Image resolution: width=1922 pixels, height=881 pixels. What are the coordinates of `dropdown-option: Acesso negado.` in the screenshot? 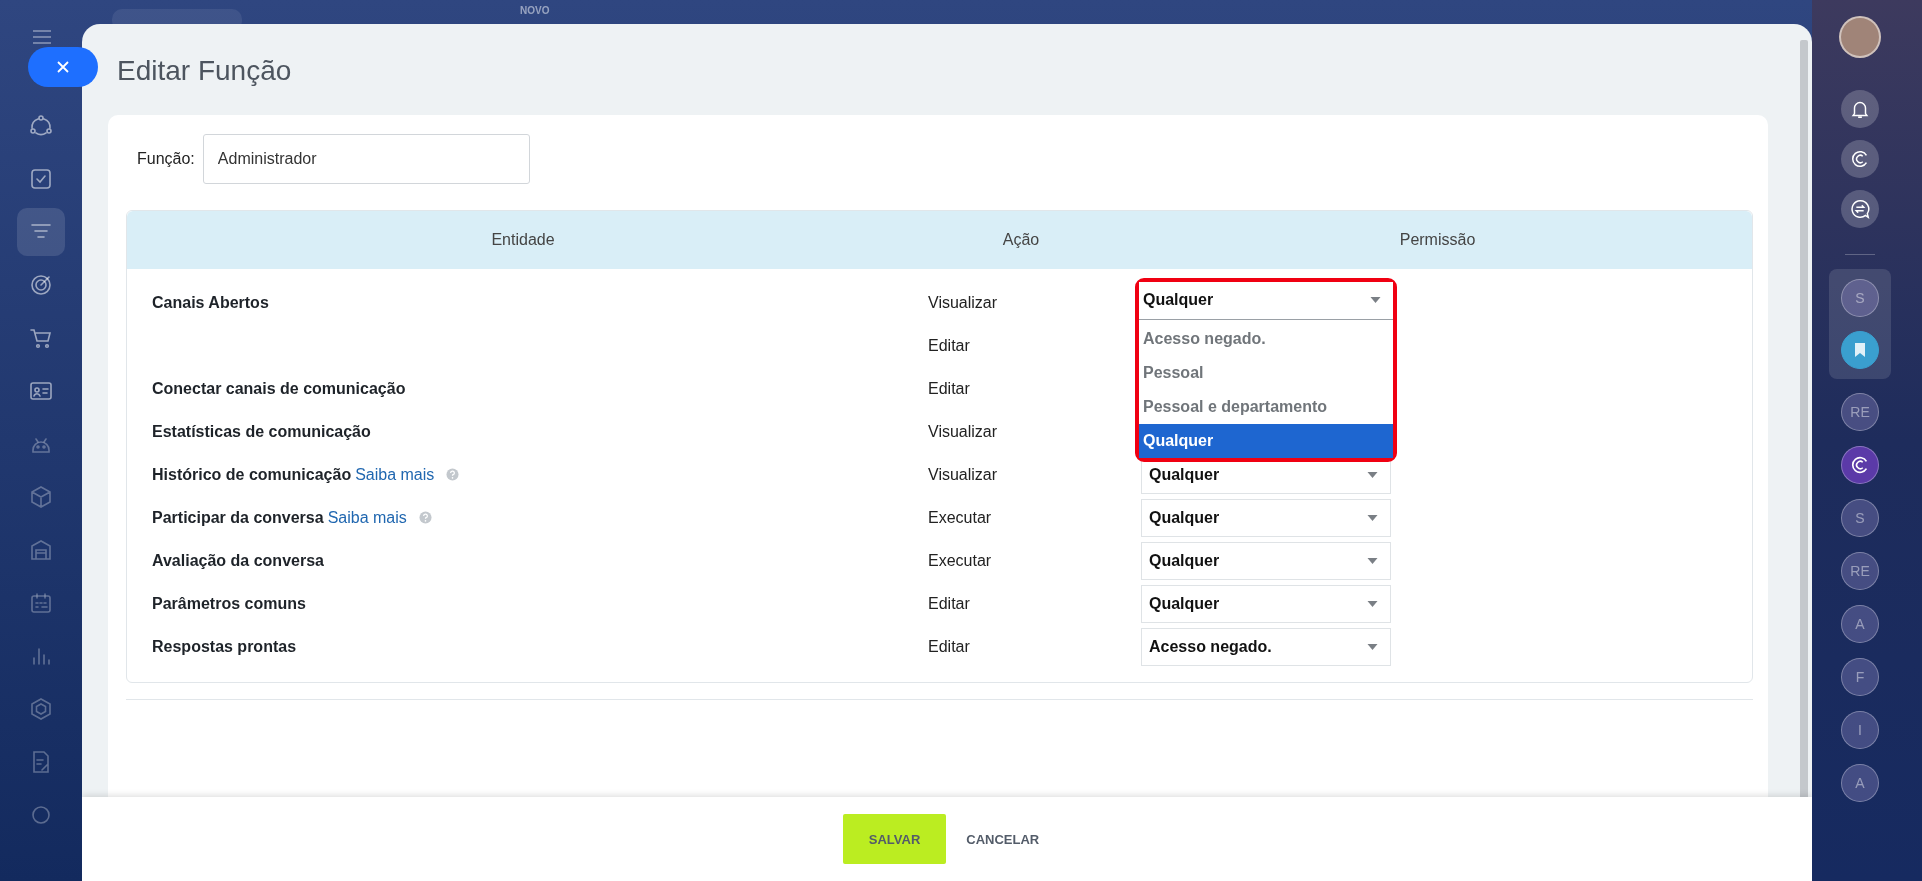 It's located at (1266, 338).